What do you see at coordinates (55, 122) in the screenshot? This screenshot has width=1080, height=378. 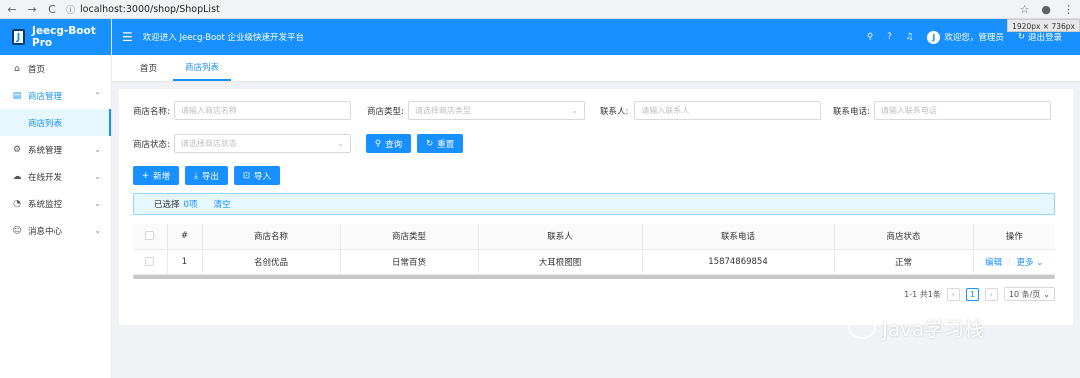 I see `sidebar-subitem-shop-list: 商店列表` at bounding box center [55, 122].